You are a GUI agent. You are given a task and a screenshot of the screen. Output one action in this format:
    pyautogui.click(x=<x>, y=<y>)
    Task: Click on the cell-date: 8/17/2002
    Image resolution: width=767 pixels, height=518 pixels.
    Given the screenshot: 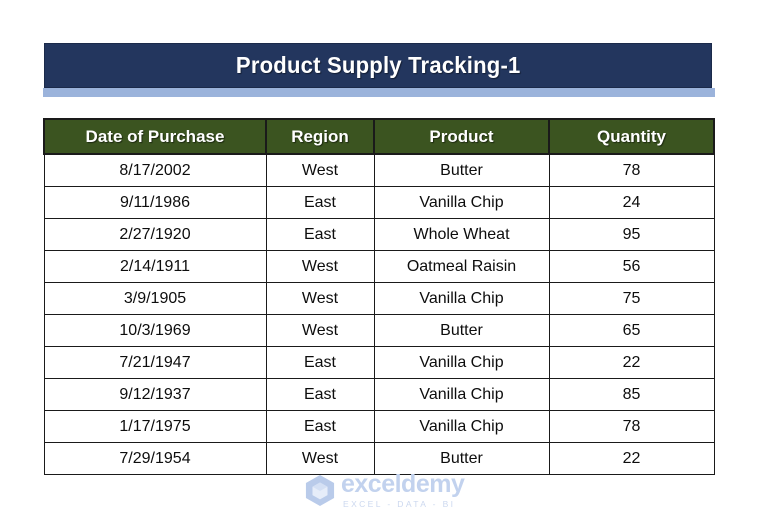 What is the action you would take?
    pyautogui.click(x=155, y=170)
    